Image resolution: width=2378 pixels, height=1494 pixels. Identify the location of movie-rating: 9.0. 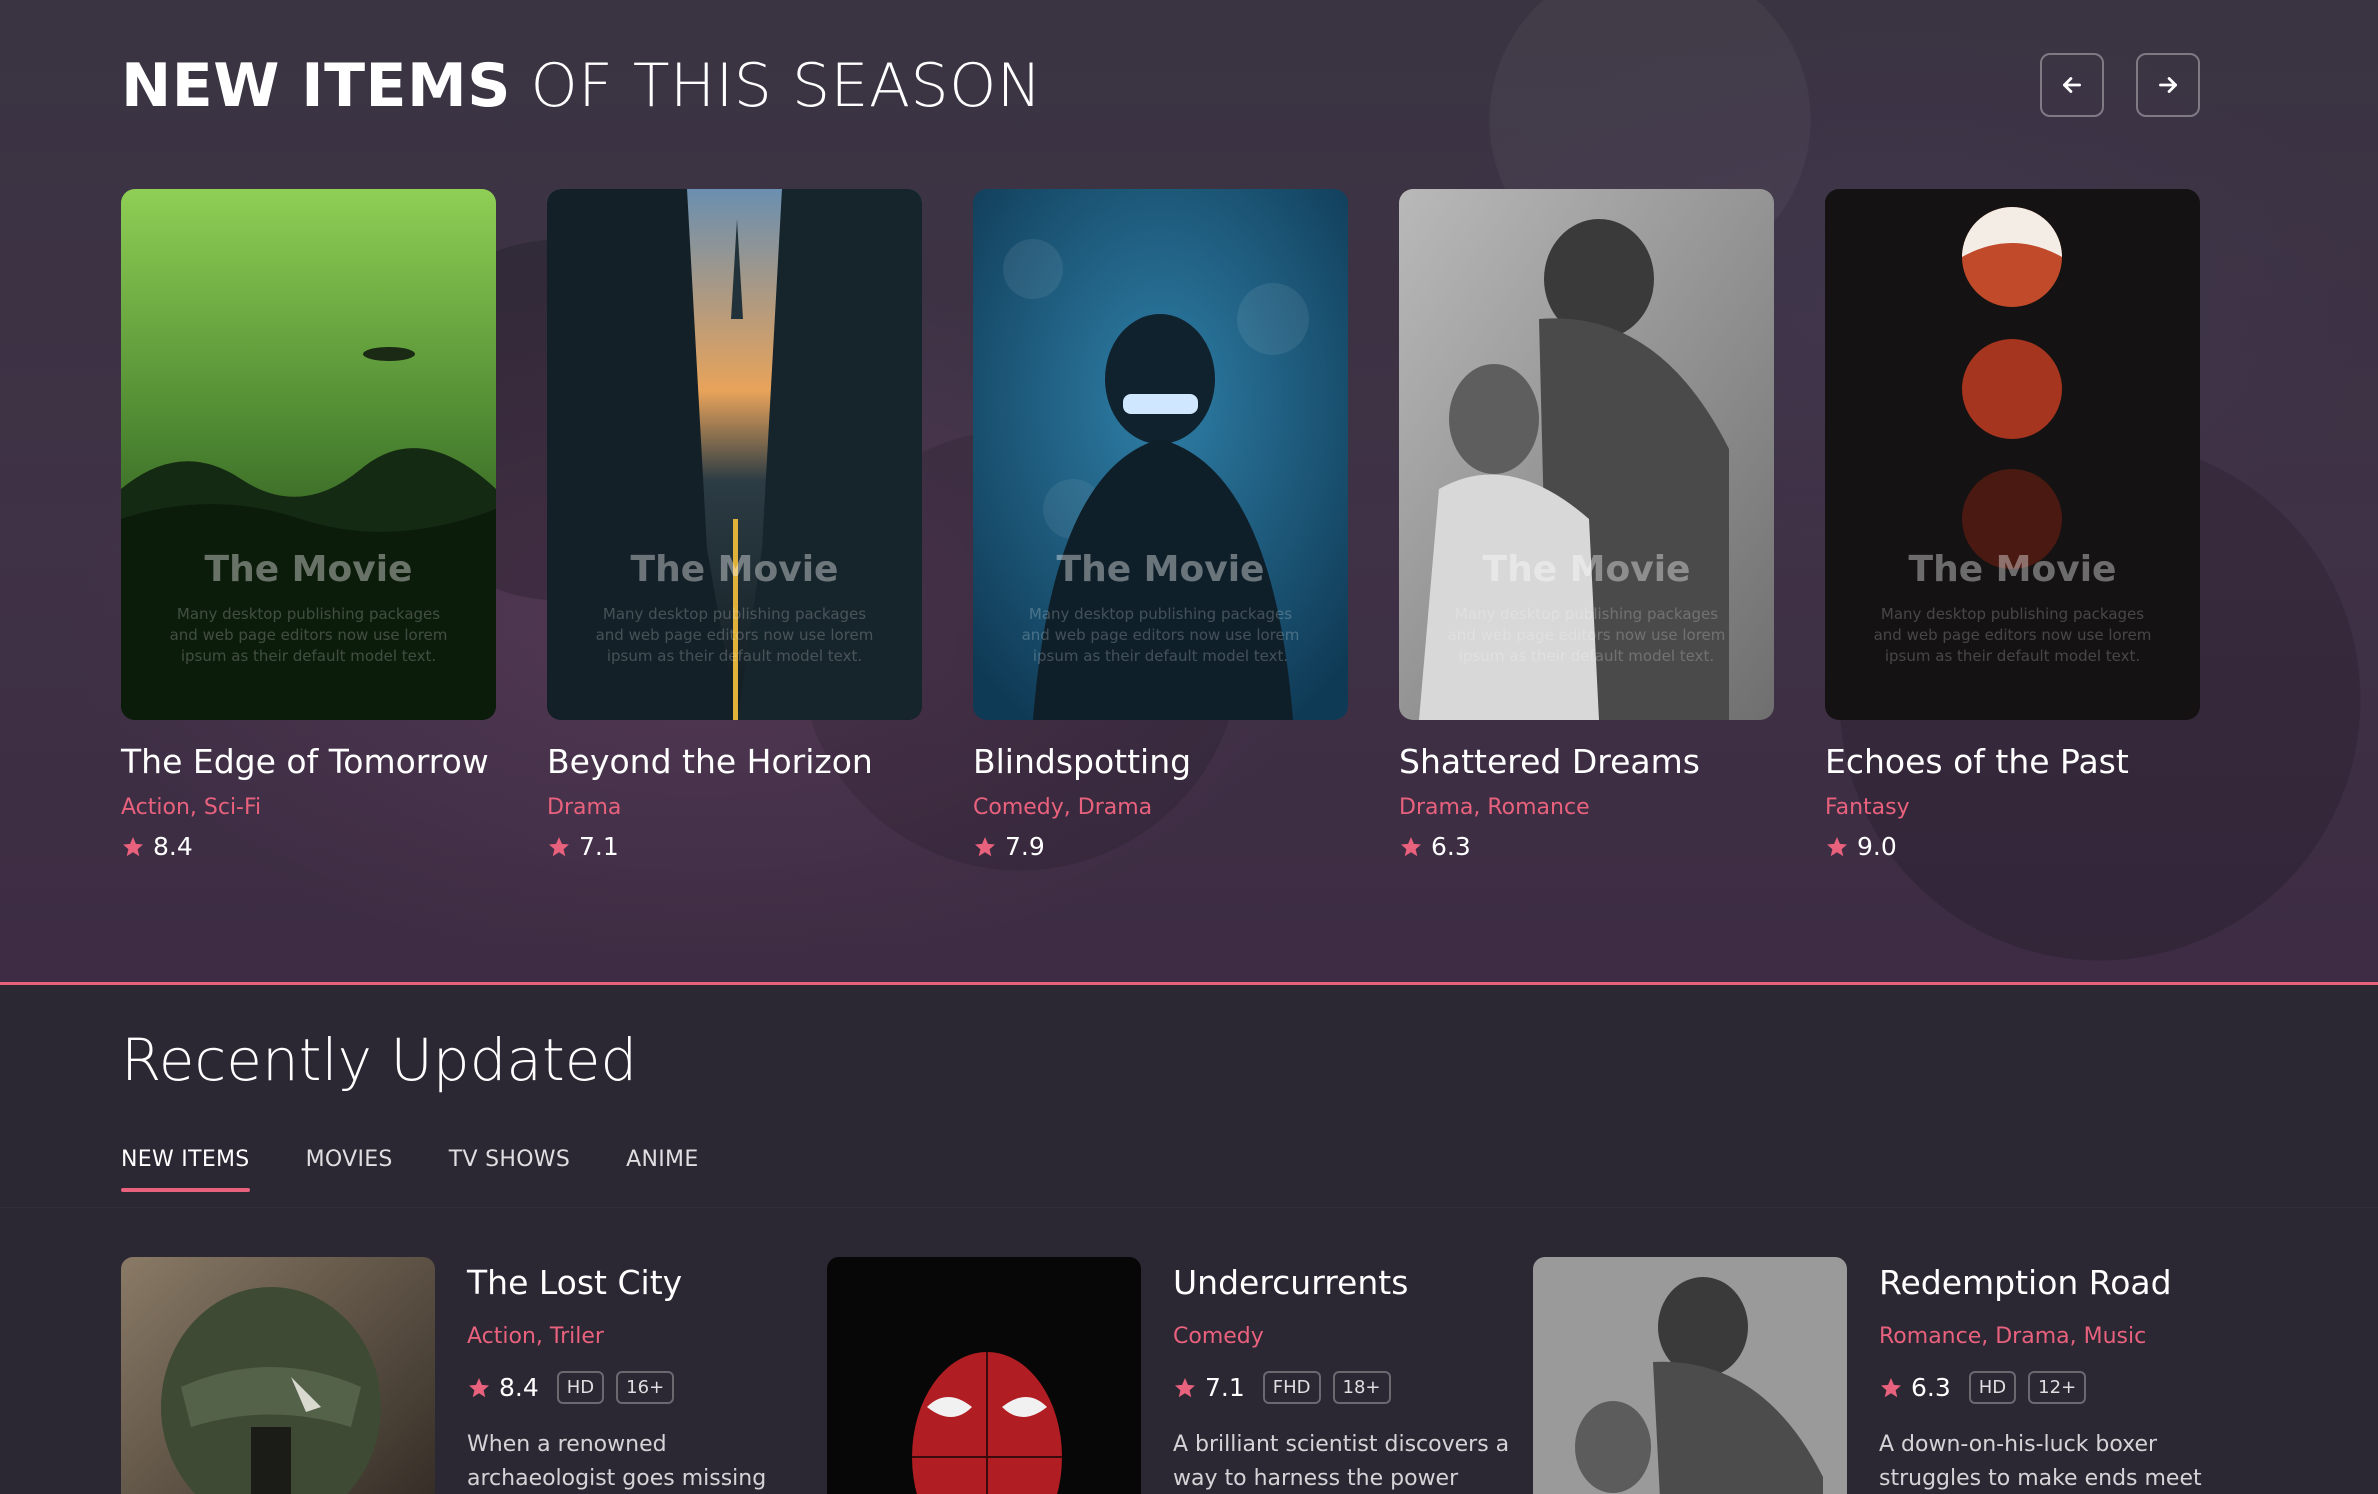
(2012, 846).